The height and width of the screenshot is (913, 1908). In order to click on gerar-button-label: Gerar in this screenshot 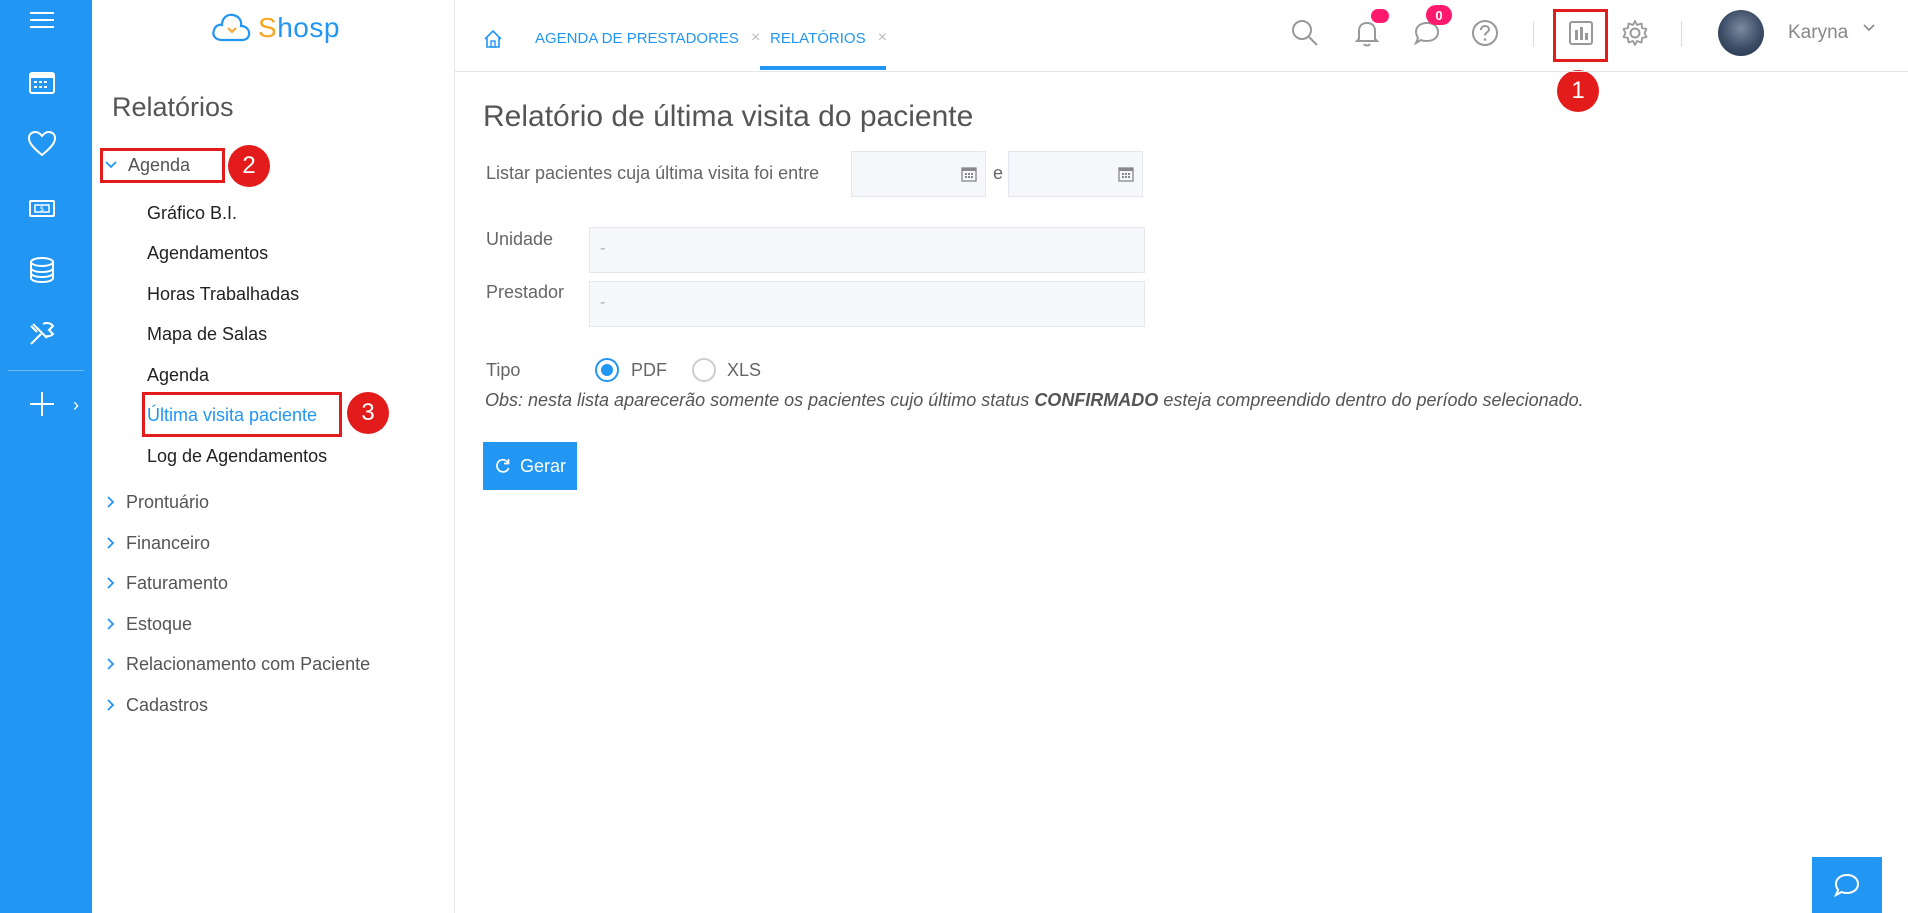, I will do `click(542, 465)`.